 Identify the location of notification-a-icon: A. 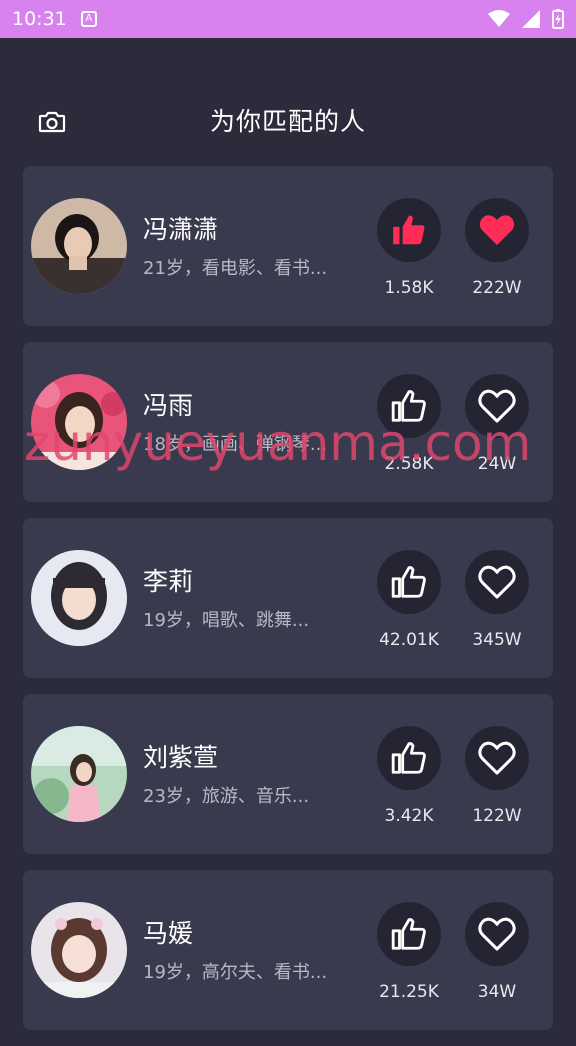
(88, 19).